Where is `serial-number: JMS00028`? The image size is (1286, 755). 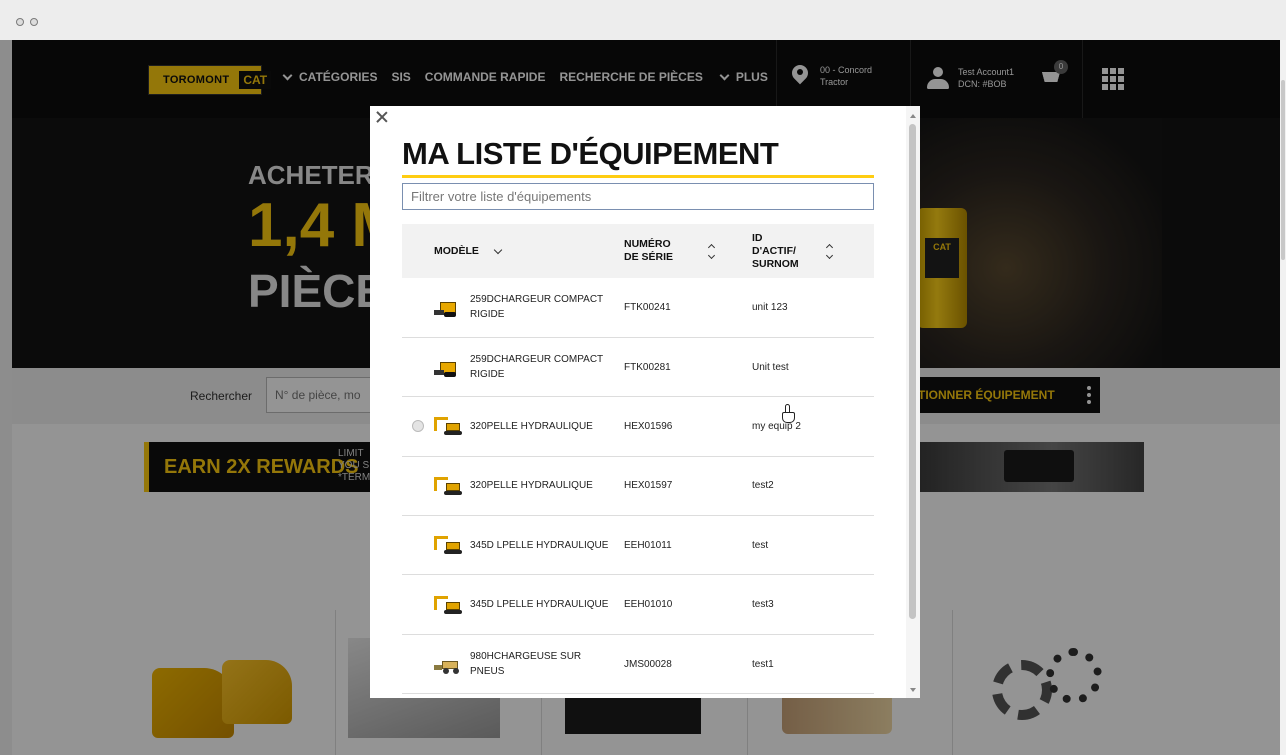
serial-number: JMS00028 is located at coordinates (648, 664).